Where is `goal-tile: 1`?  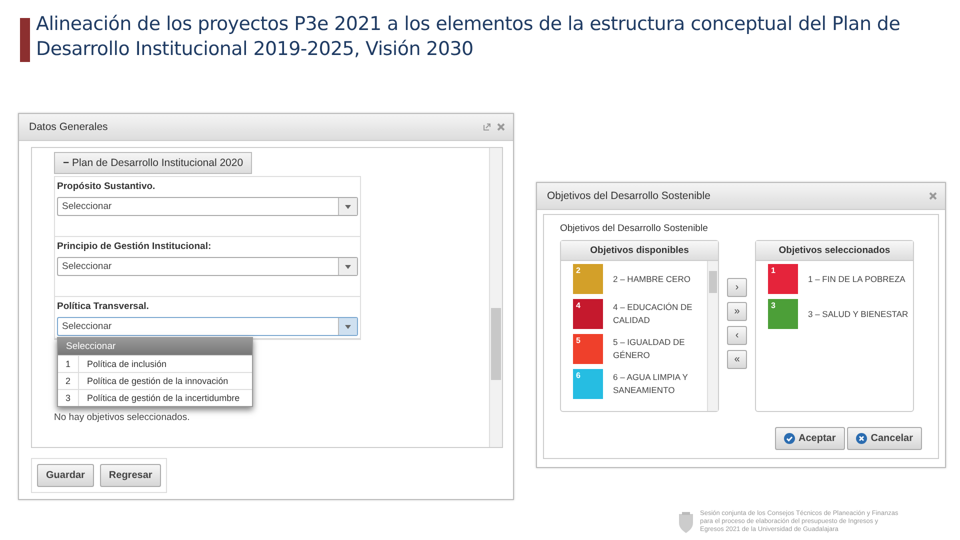 goal-tile: 1 is located at coordinates (783, 279).